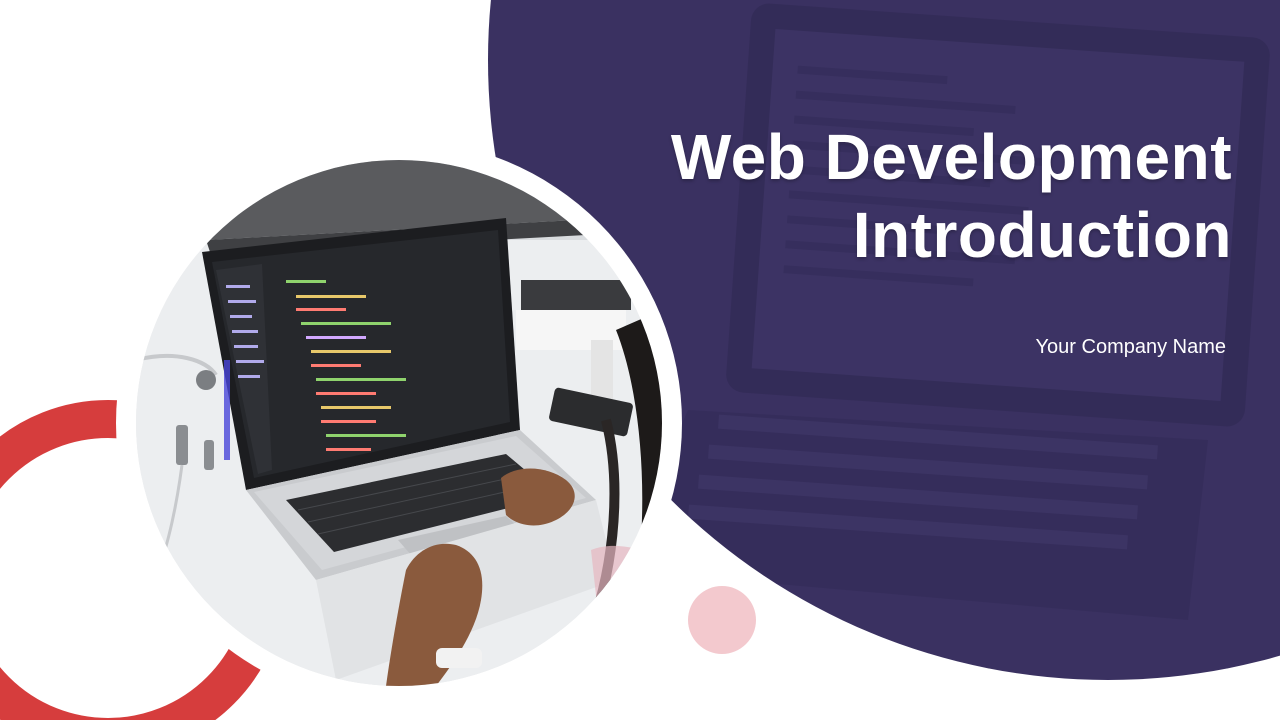 This screenshot has width=1280, height=720. Describe the element at coordinates (1042, 235) in the screenshot. I see `title-line-2: Introduction` at that location.